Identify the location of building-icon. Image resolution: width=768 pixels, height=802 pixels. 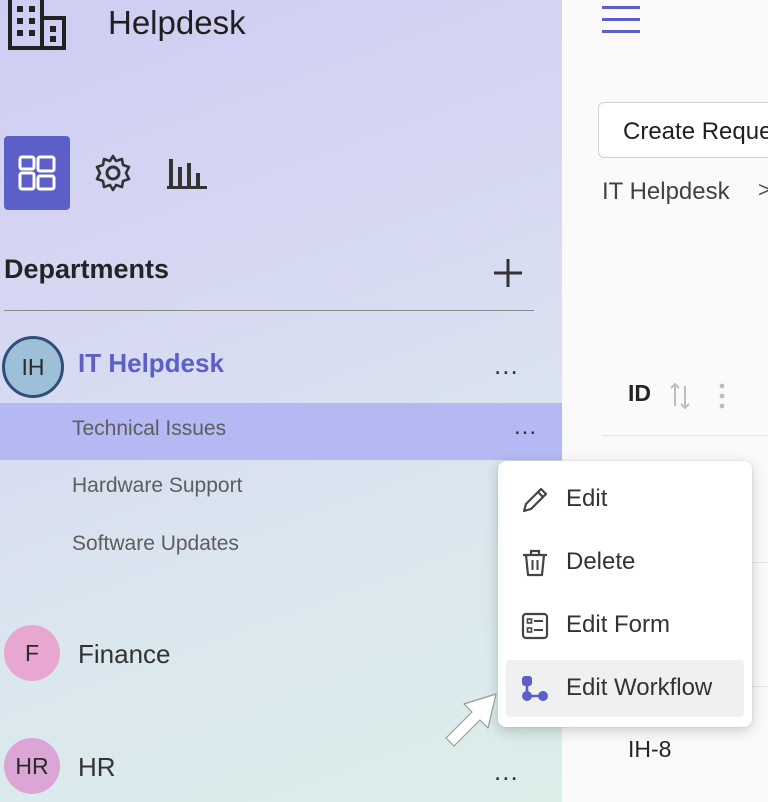
(37, 25).